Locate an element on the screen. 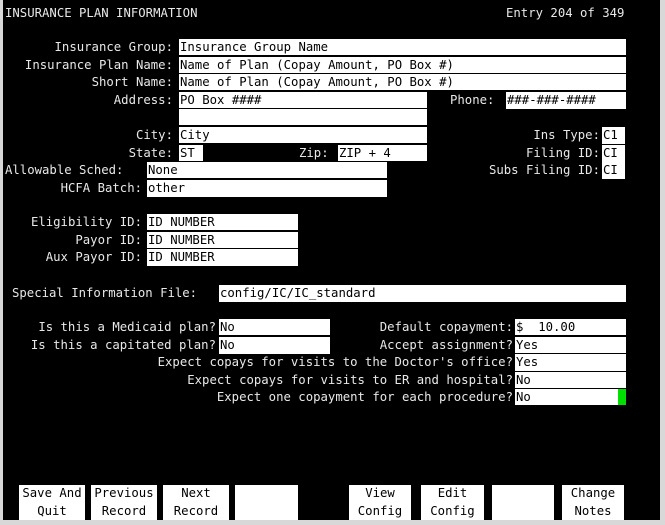  eligibility-id-label: Eligibility ID: is located at coordinates (86, 222).